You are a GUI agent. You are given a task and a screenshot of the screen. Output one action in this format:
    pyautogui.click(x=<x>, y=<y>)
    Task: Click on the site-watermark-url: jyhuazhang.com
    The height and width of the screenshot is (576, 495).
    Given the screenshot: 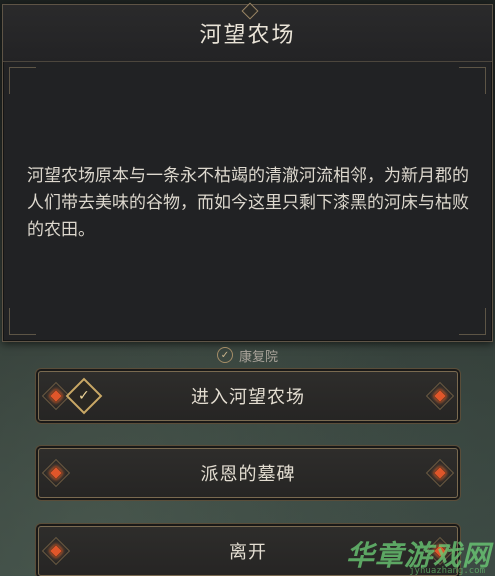 What is the action you would take?
    pyautogui.click(x=447, y=571)
    